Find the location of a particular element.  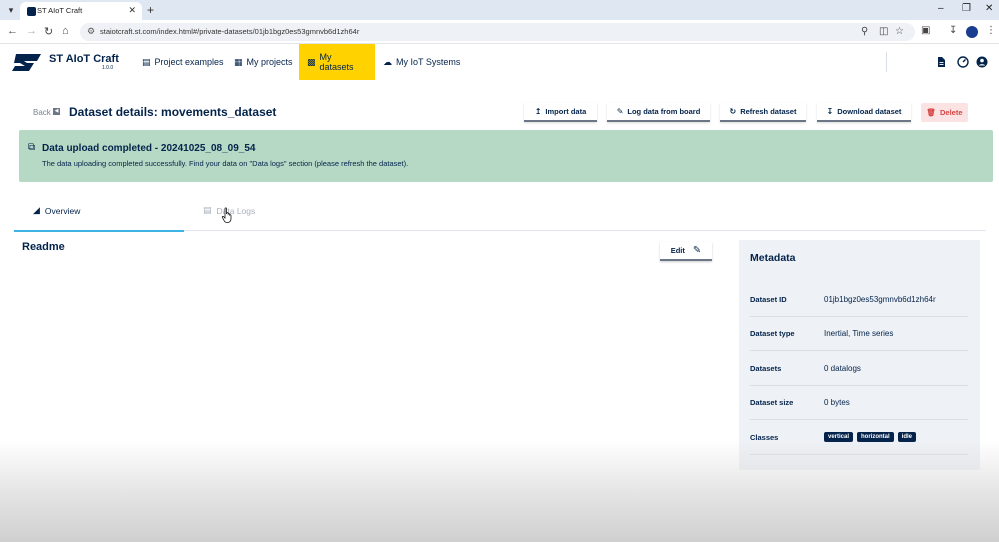

nav-label: My datasets is located at coordinates (336, 62).